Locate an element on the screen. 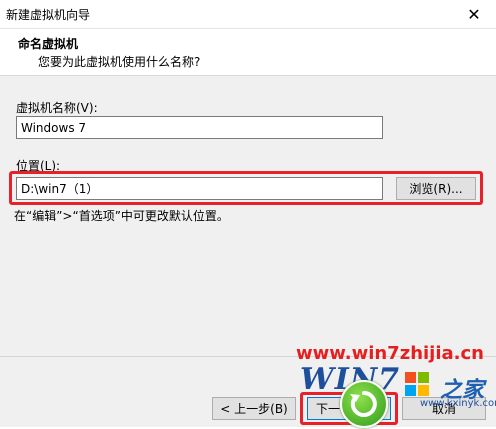  window-title: 新建虚拟机向导 is located at coordinates (48, 15).